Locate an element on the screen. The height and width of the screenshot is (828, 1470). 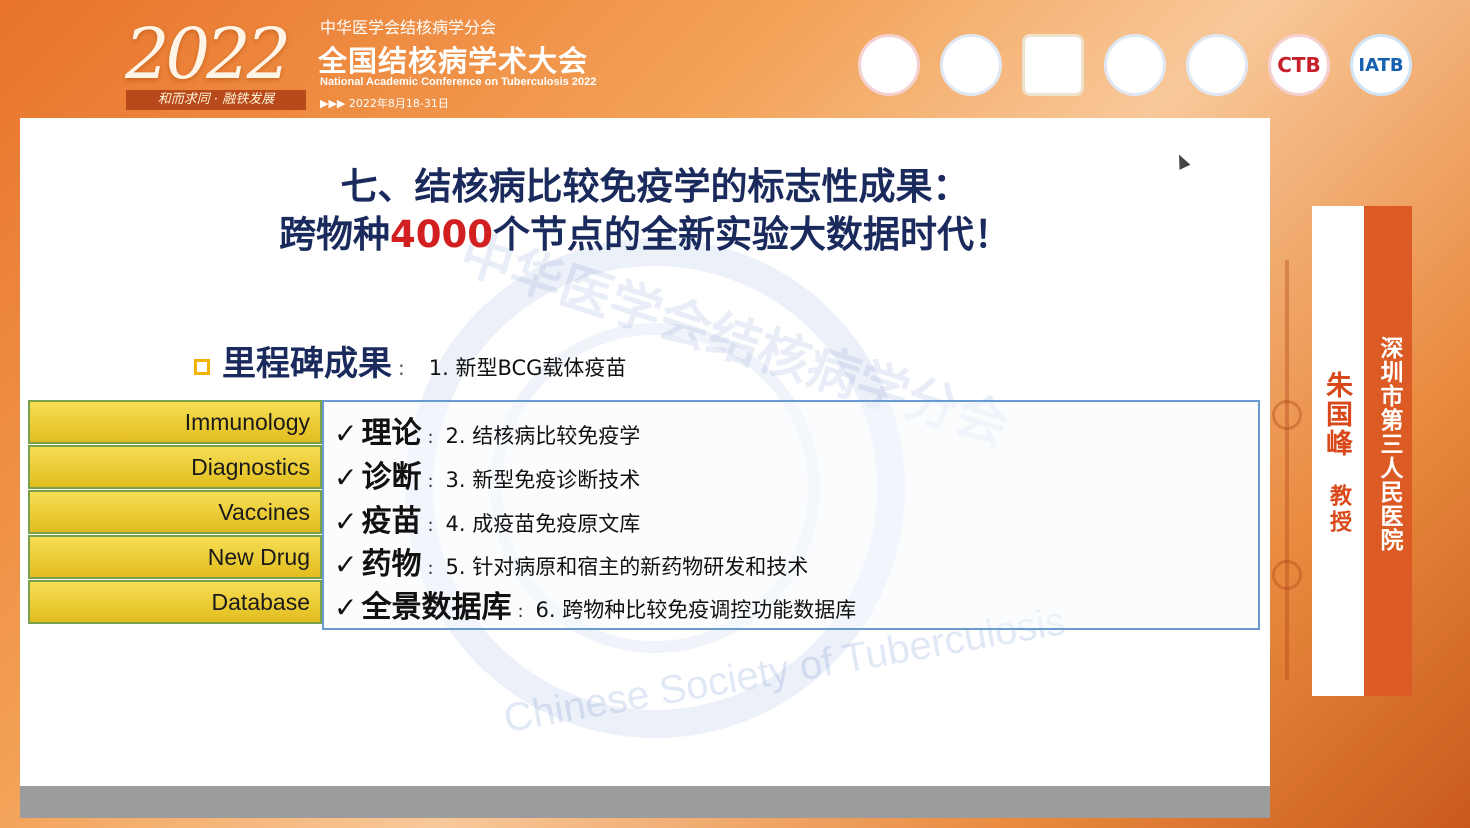
item-heading: 诊断 is located at coordinates (391, 477).